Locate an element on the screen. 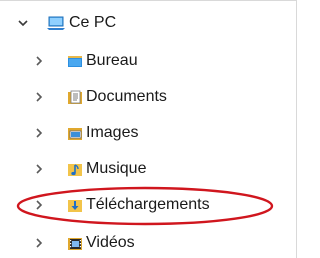 Image resolution: width=320 pixels, height=258 pixels. tree-item-label: Documents is located at coordinates (126, 96).